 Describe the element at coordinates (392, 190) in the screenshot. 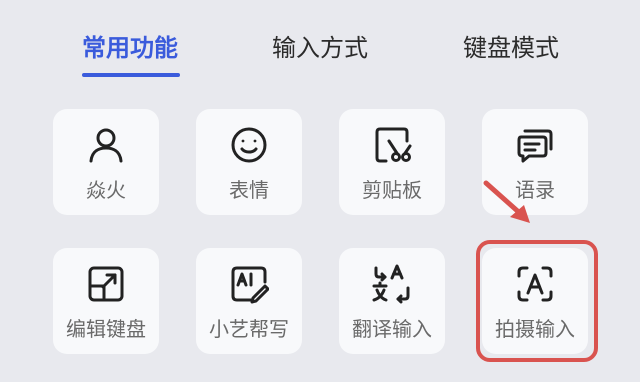

I see `tile-label: 剪贴板` at that location.